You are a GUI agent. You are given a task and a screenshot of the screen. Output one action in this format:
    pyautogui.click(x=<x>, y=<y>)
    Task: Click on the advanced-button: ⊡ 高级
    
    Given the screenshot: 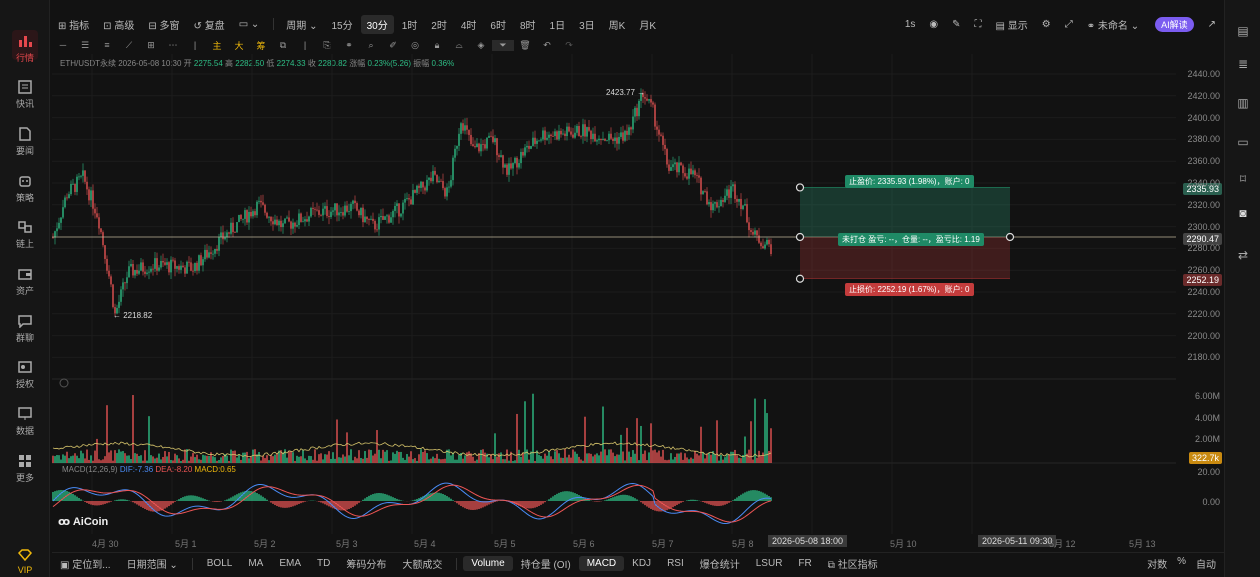 What is the action you would take?
    pyautogui.click(x=118, y=24)
    